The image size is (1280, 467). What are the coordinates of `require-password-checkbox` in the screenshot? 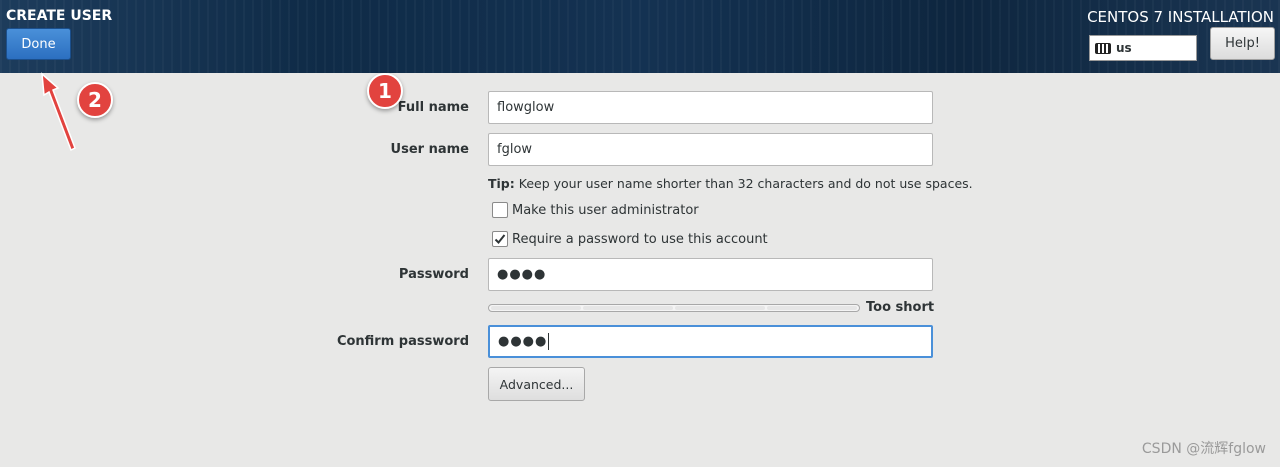 It's located at (500, 239).